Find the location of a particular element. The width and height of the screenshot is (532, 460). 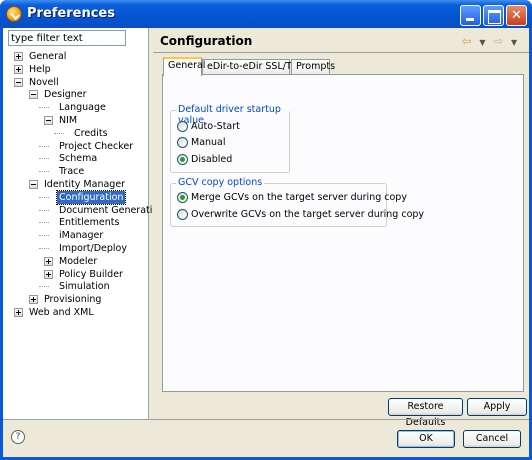

tree-item: Novell is located at coordinates (76, 82).